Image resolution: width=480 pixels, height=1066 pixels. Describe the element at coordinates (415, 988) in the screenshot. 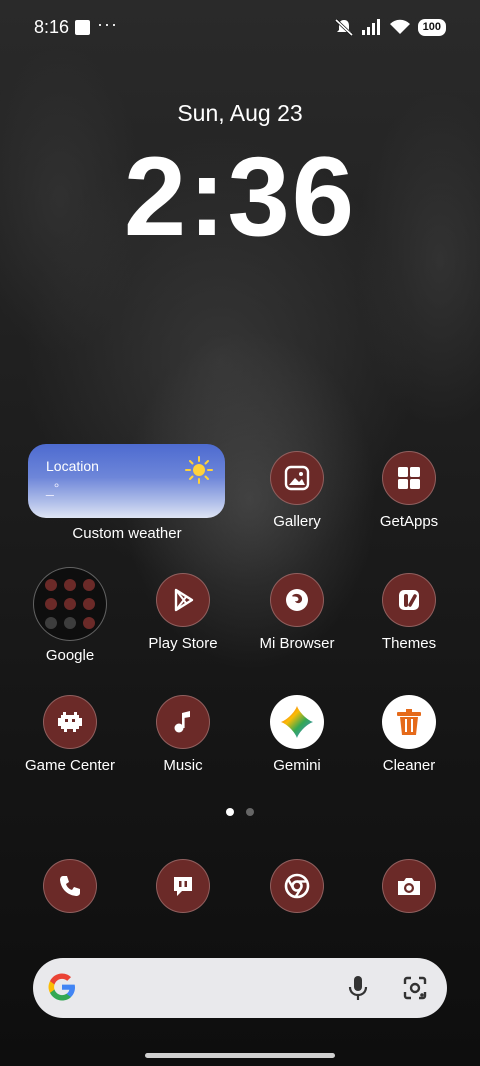

I see `google-lens-icon` at that location.